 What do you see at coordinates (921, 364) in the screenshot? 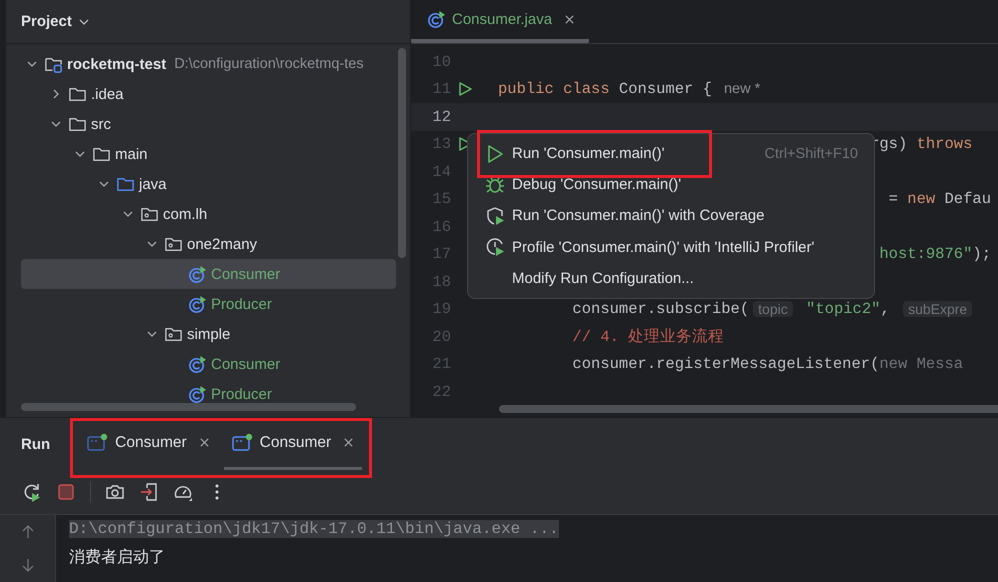
I see `code-text: new Messa` at bounding box center [921, 364].